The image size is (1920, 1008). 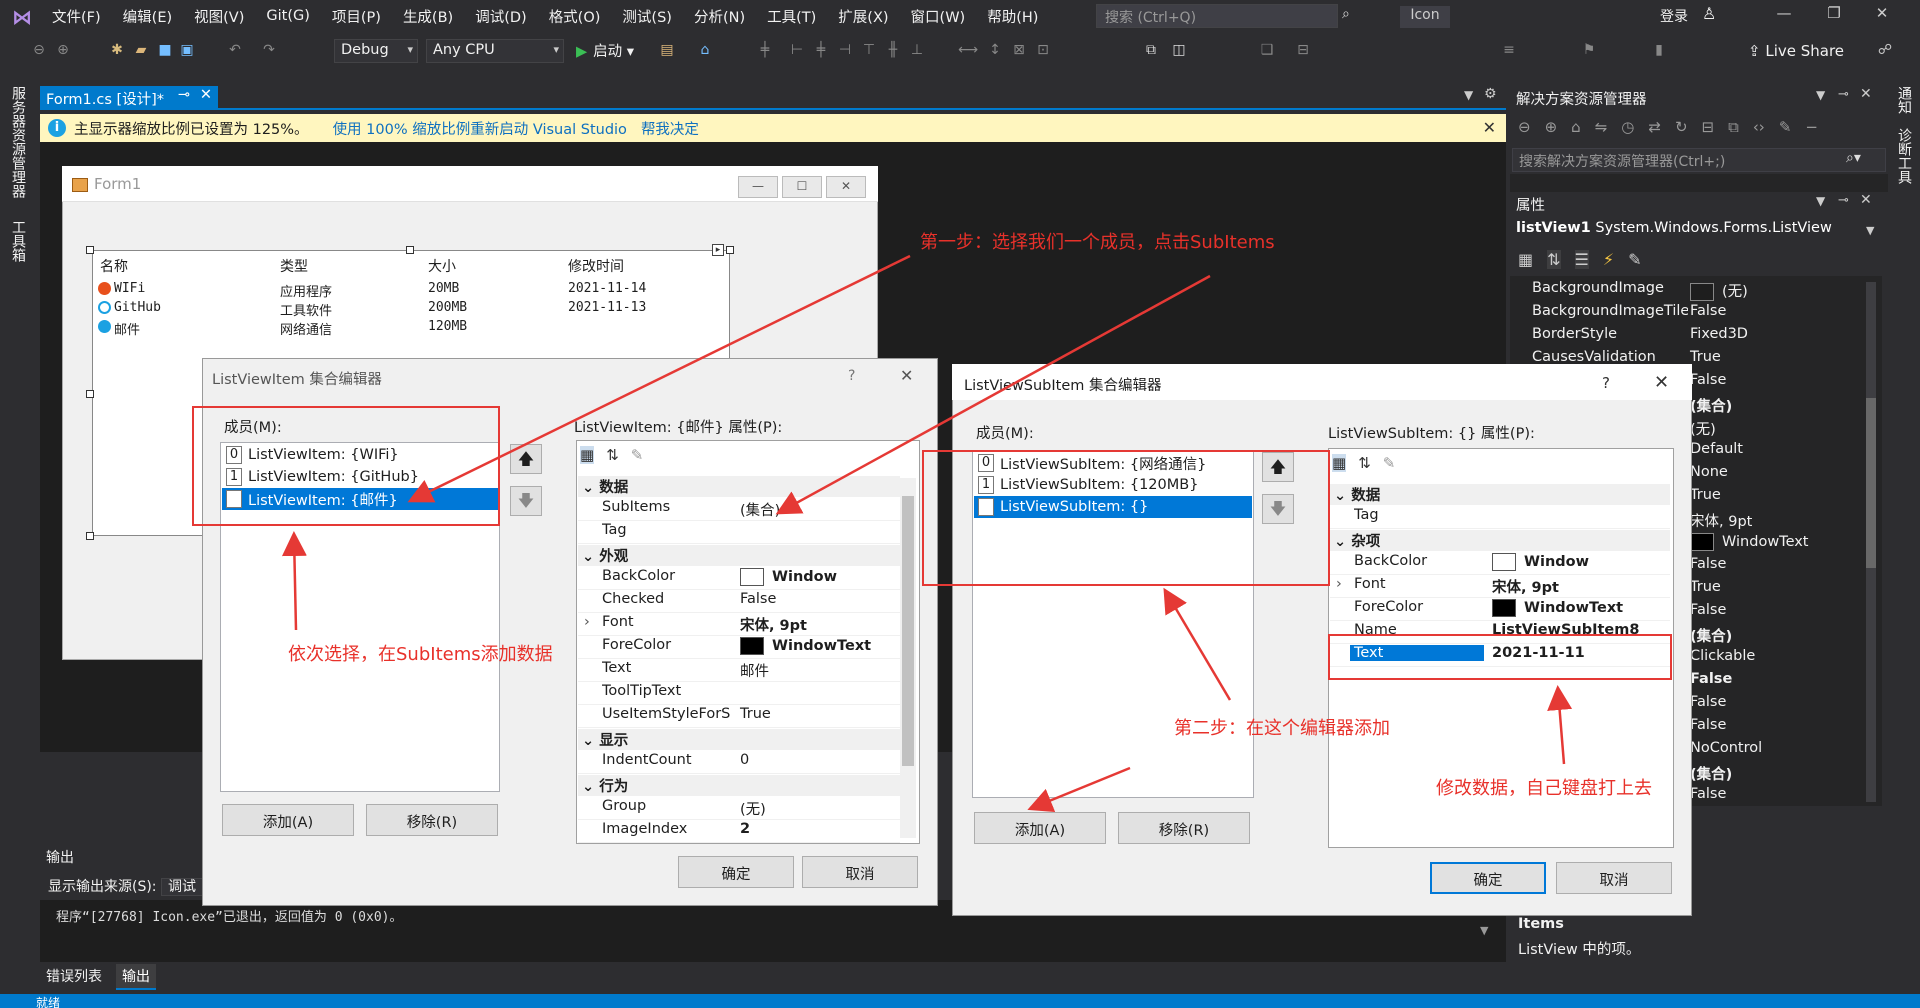 I want to click on arrow-modify-up, so click(x=1560, y=725).